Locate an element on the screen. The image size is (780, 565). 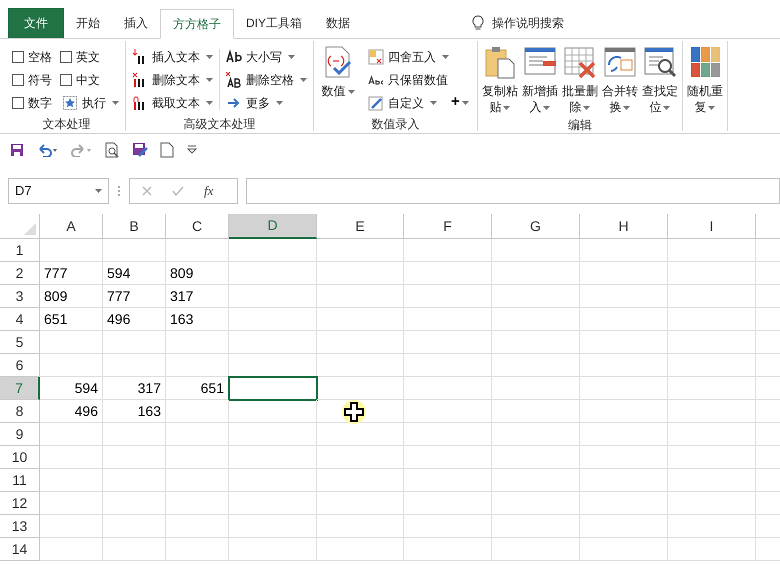
ribbon-button: 执行 is located at coordinates (90, 102).